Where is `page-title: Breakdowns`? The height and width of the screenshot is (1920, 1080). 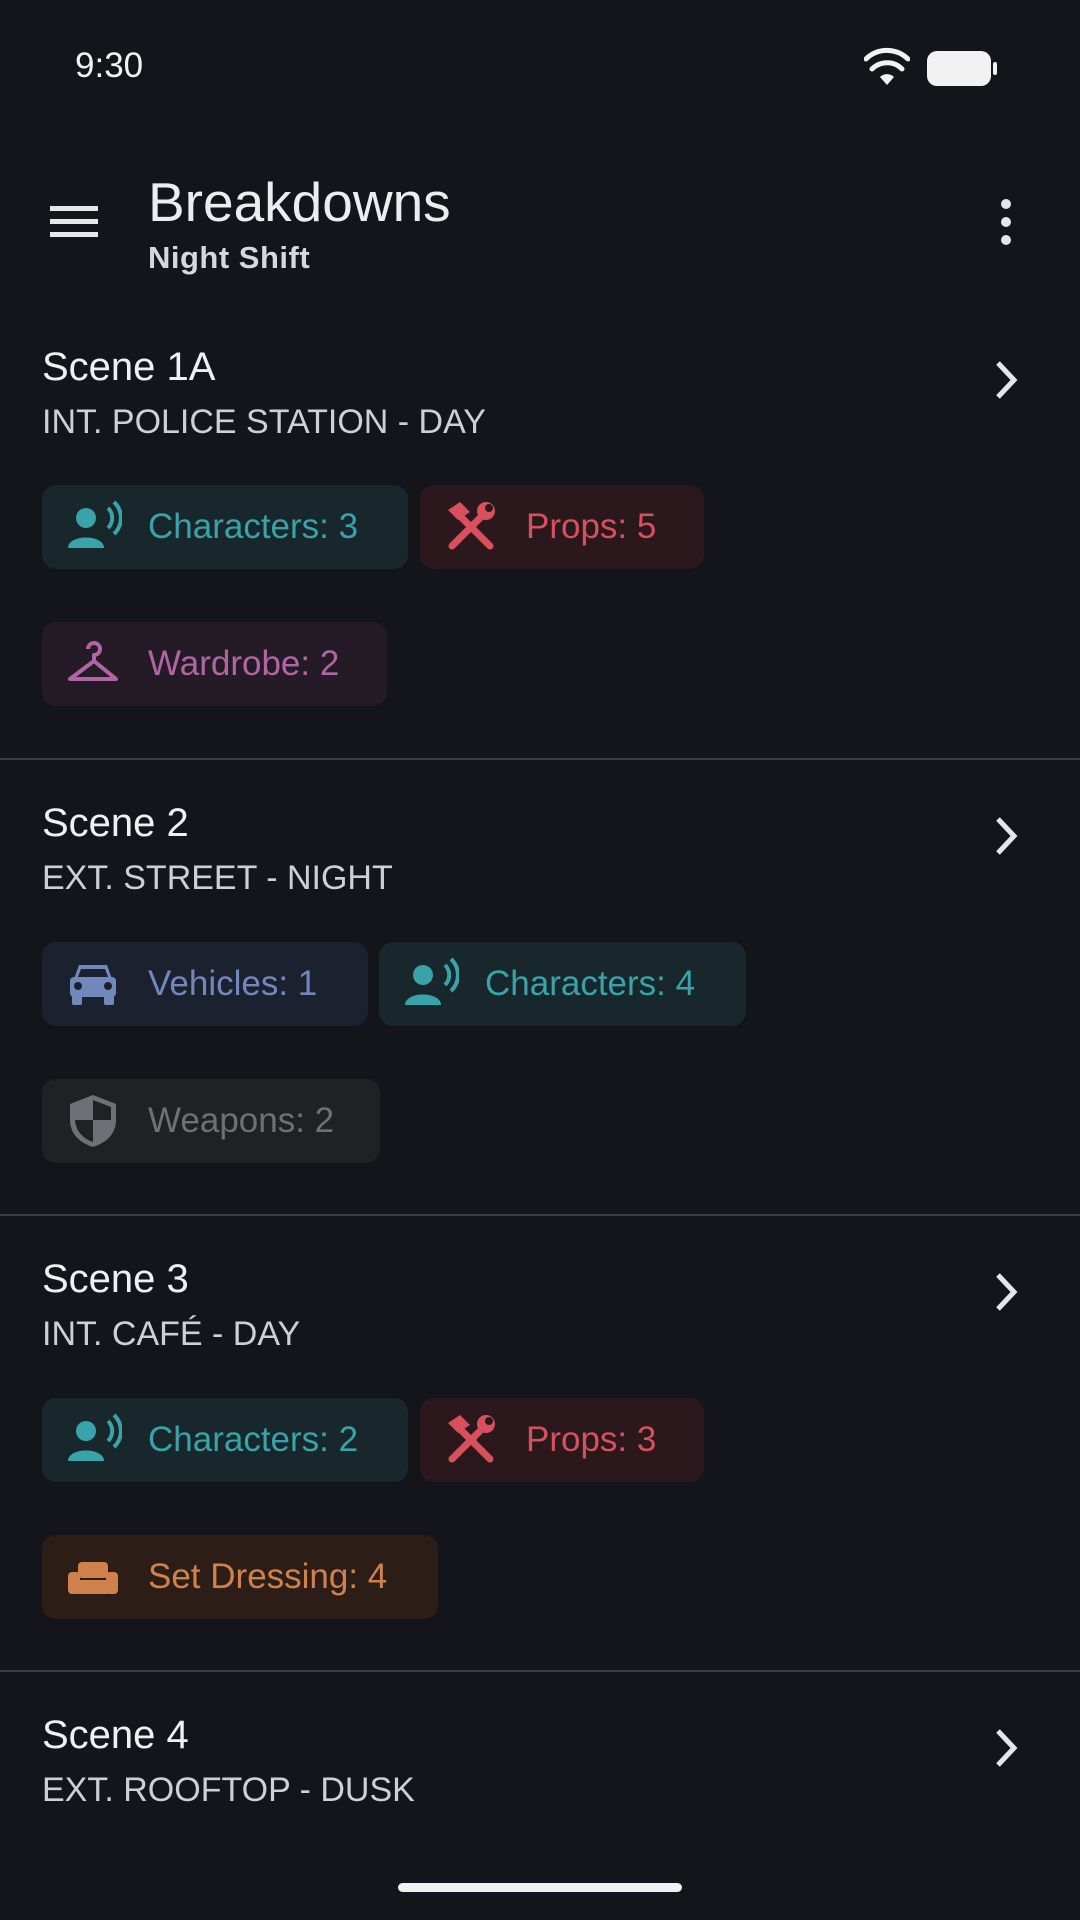 page-title: Breakdowns is located at coordinates (299, 202).